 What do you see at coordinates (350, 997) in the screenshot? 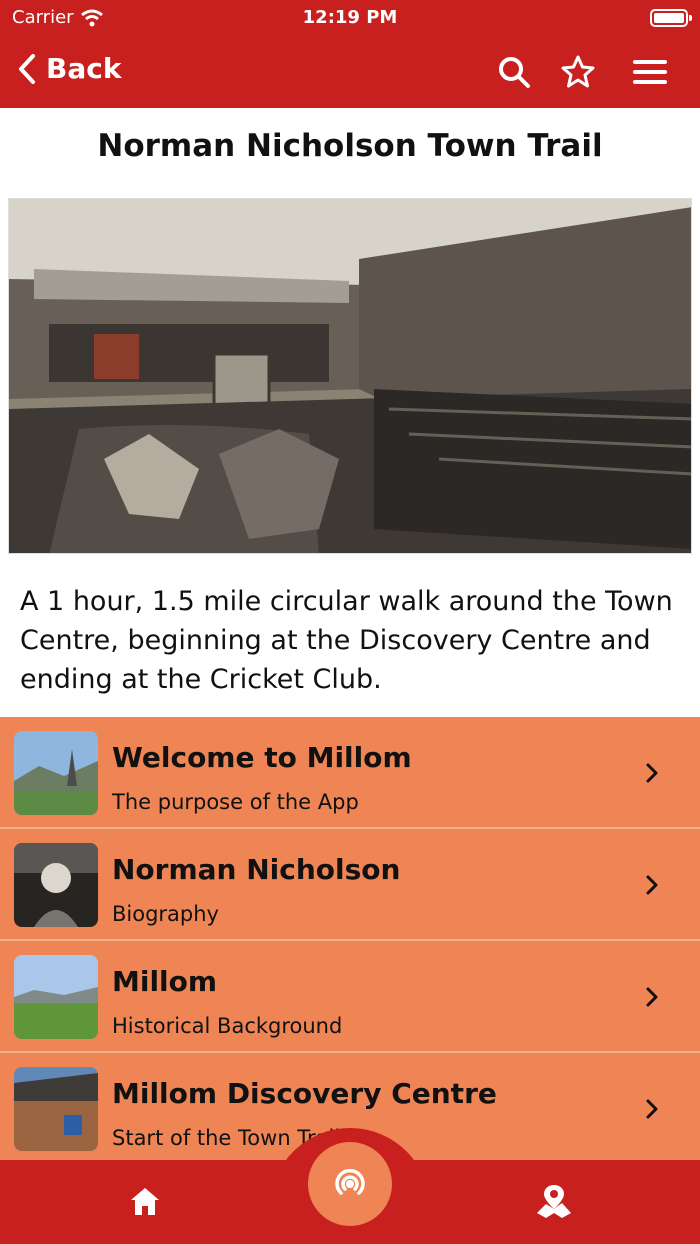
I see `list-item-millom: Millom Historical Background` at bounding box center [350, 997].